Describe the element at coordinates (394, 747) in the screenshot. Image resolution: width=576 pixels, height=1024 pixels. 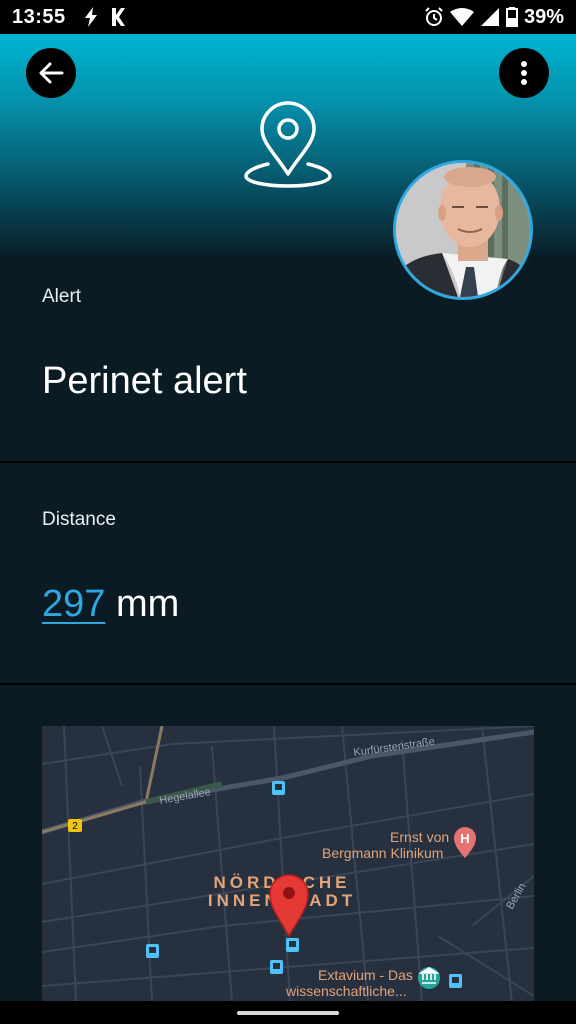
I see `street-label: Kurfürstenstraße` at that location.